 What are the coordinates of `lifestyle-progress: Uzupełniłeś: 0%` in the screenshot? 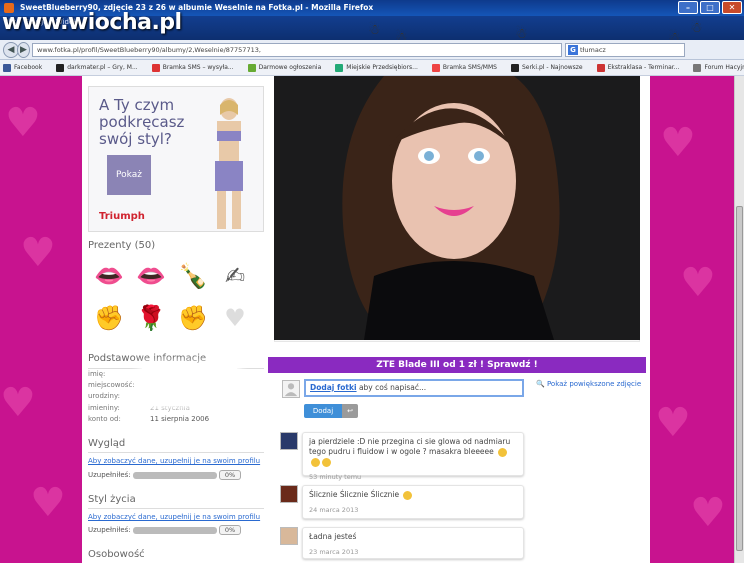 It's located at (176, 530).